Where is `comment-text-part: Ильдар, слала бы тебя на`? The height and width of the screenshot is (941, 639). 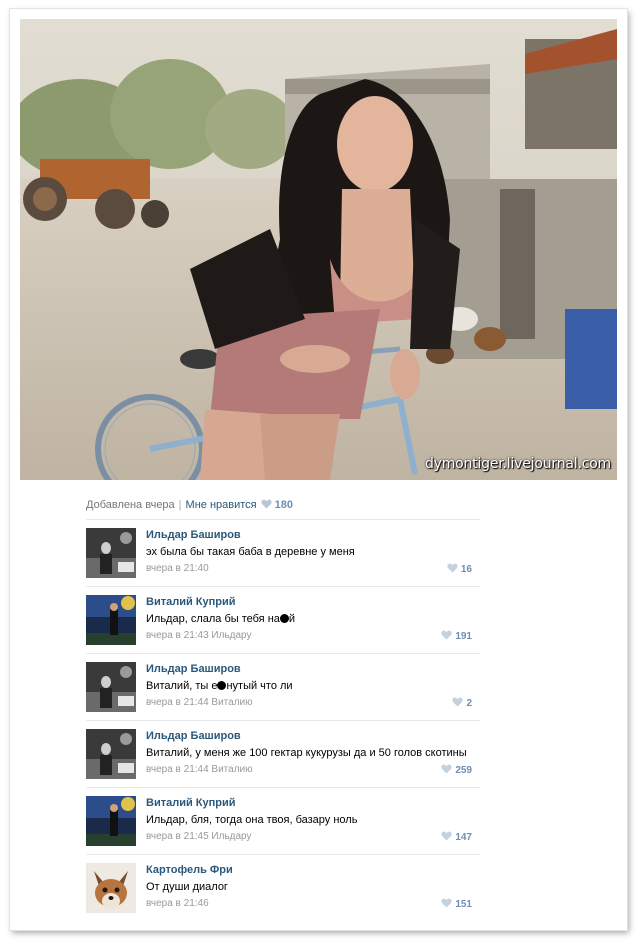
comment-text-part: Ильдар, слала бы тебя на is located at coordinates (213, 619).